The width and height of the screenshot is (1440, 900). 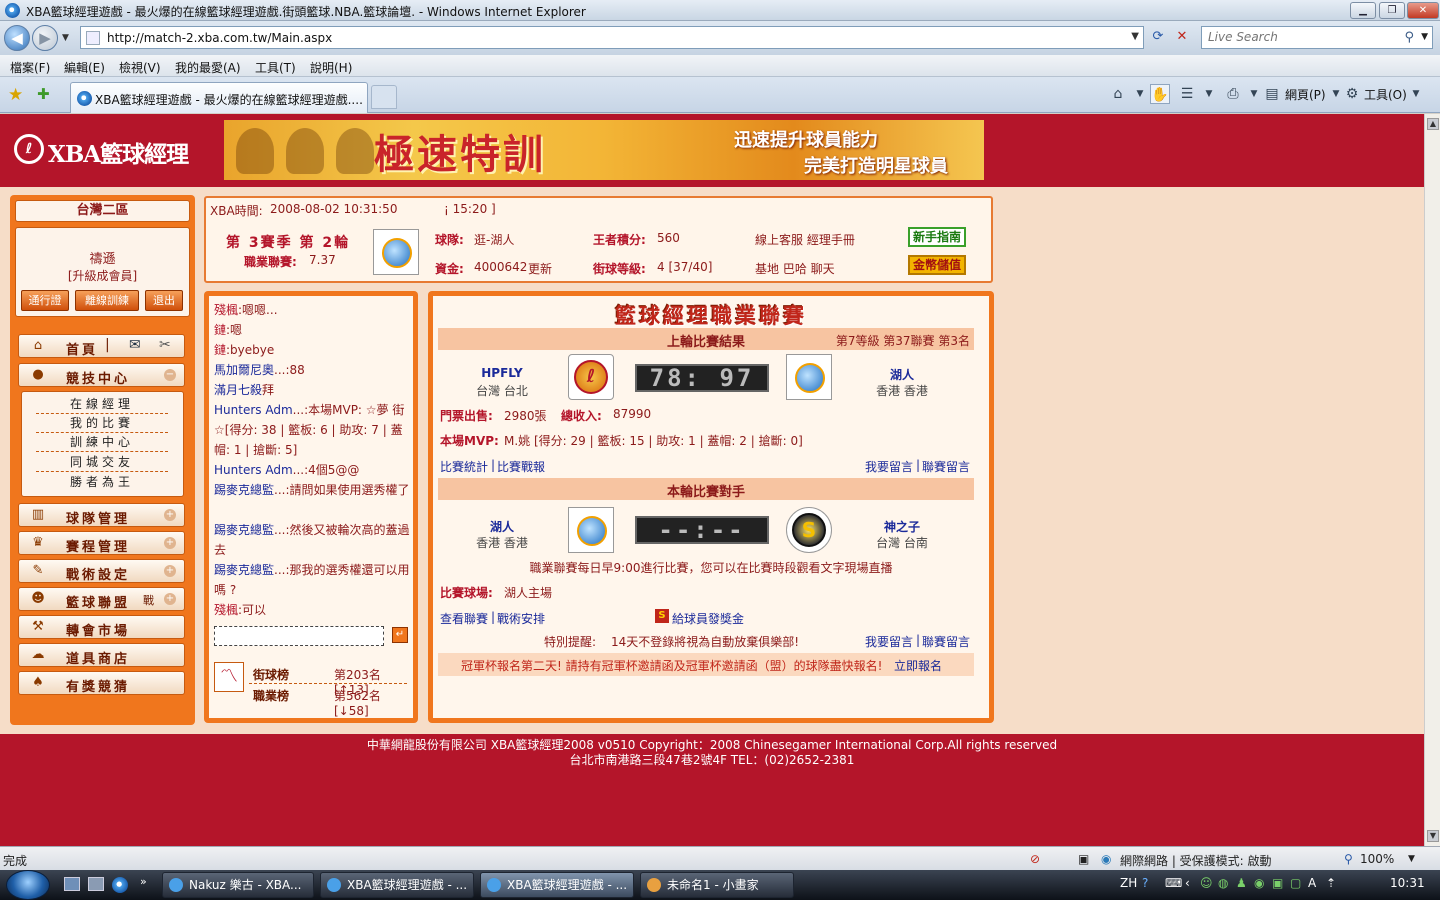 What do you see at coordinates (96, 884) in the screenshot?
I see `switch-windows-icon` at bounding box center [96, 884].